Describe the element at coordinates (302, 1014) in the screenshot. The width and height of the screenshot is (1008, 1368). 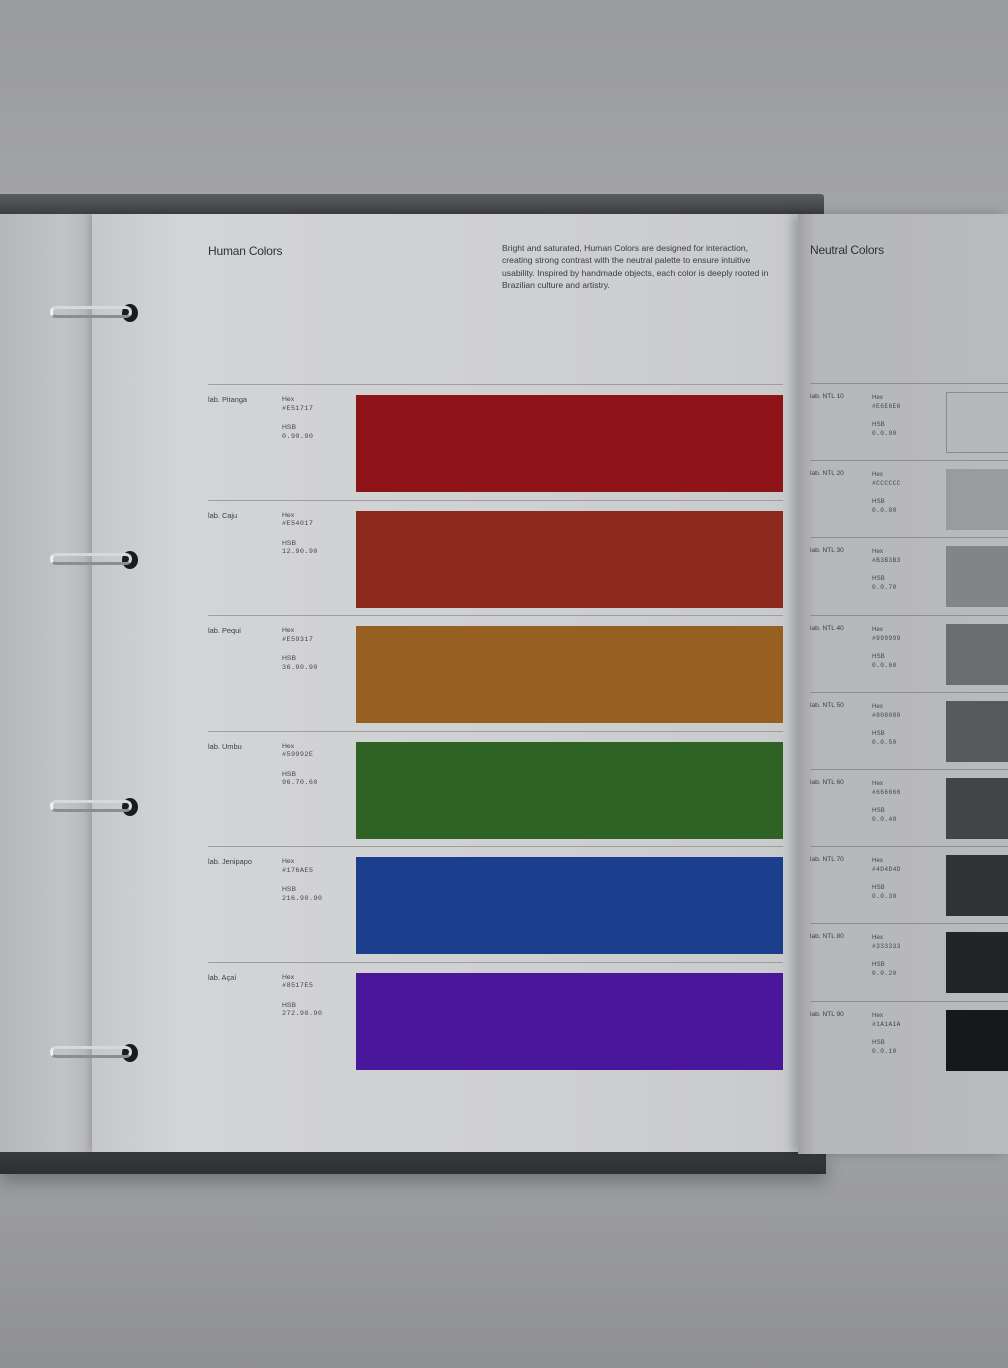
I see `hsb-value: 272.90.90` at that location.